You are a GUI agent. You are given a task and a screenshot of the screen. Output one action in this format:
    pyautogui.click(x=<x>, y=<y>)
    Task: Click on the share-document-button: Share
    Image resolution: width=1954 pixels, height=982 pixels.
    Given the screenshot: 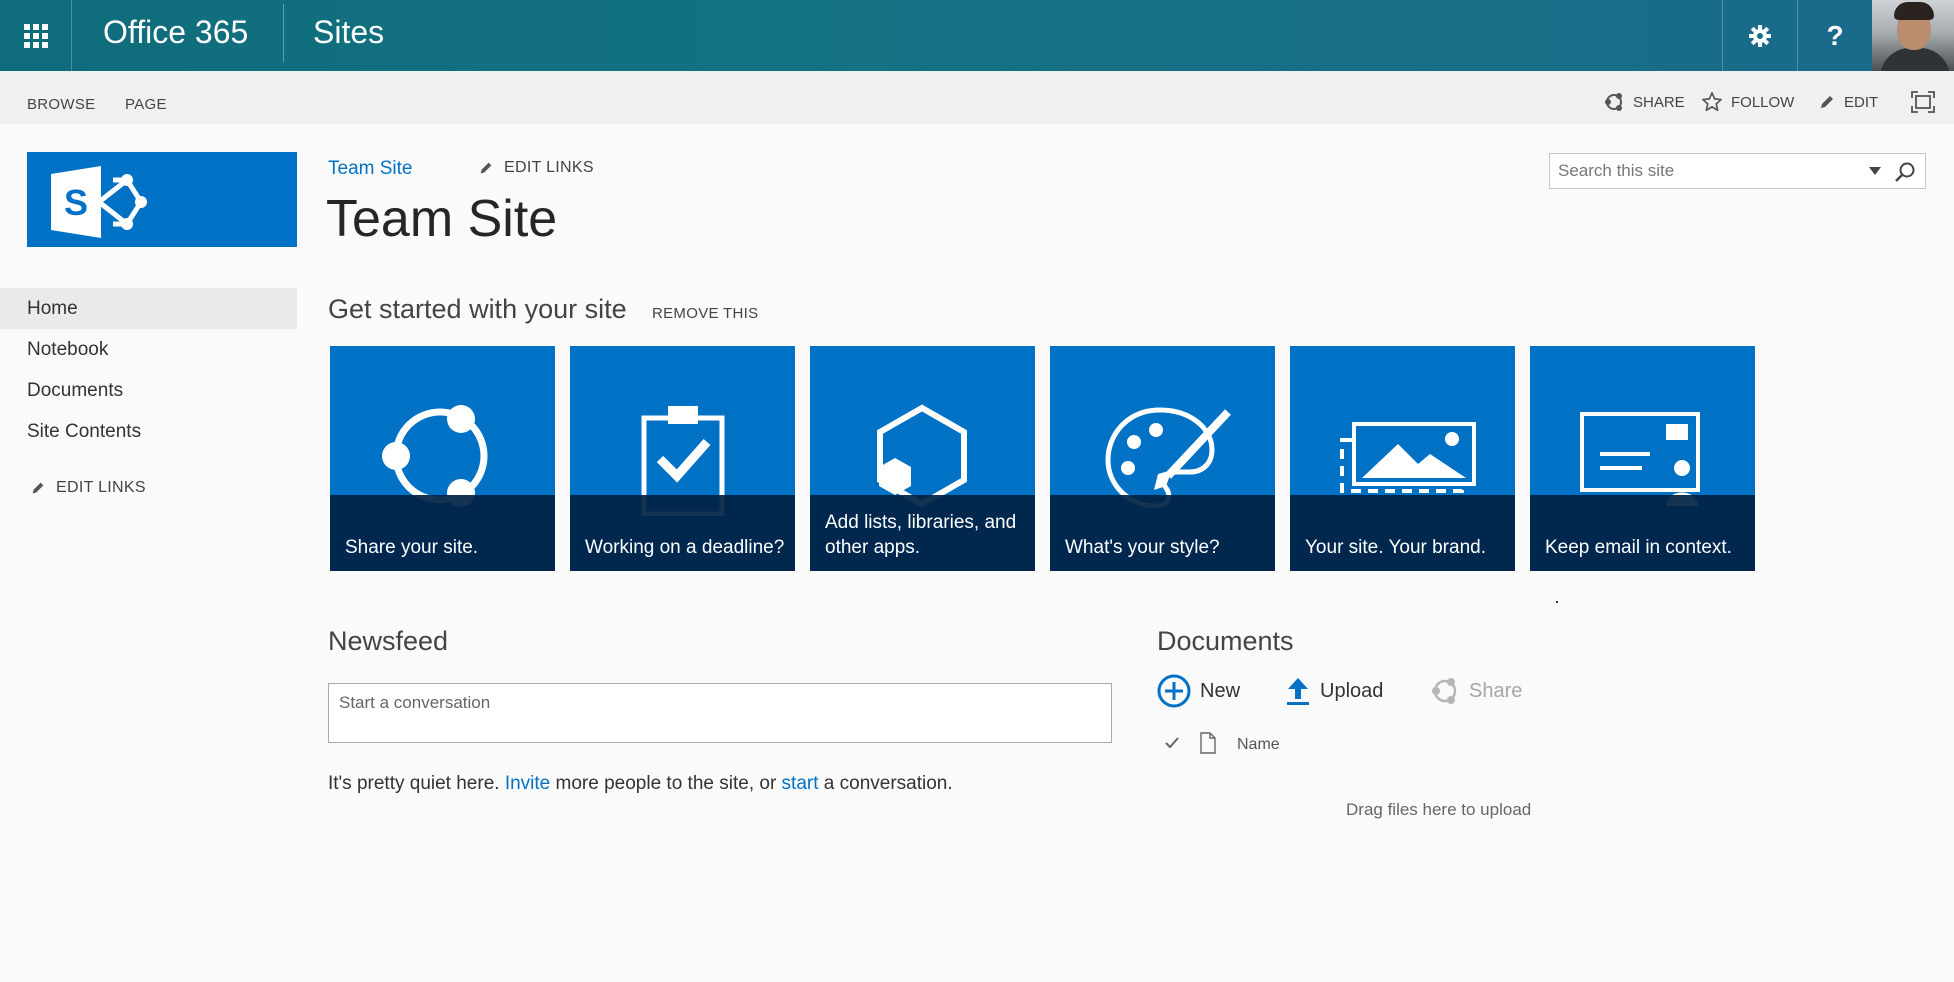 What is the action you would take?
    pyautogui.click(x=1476, y=691)
    